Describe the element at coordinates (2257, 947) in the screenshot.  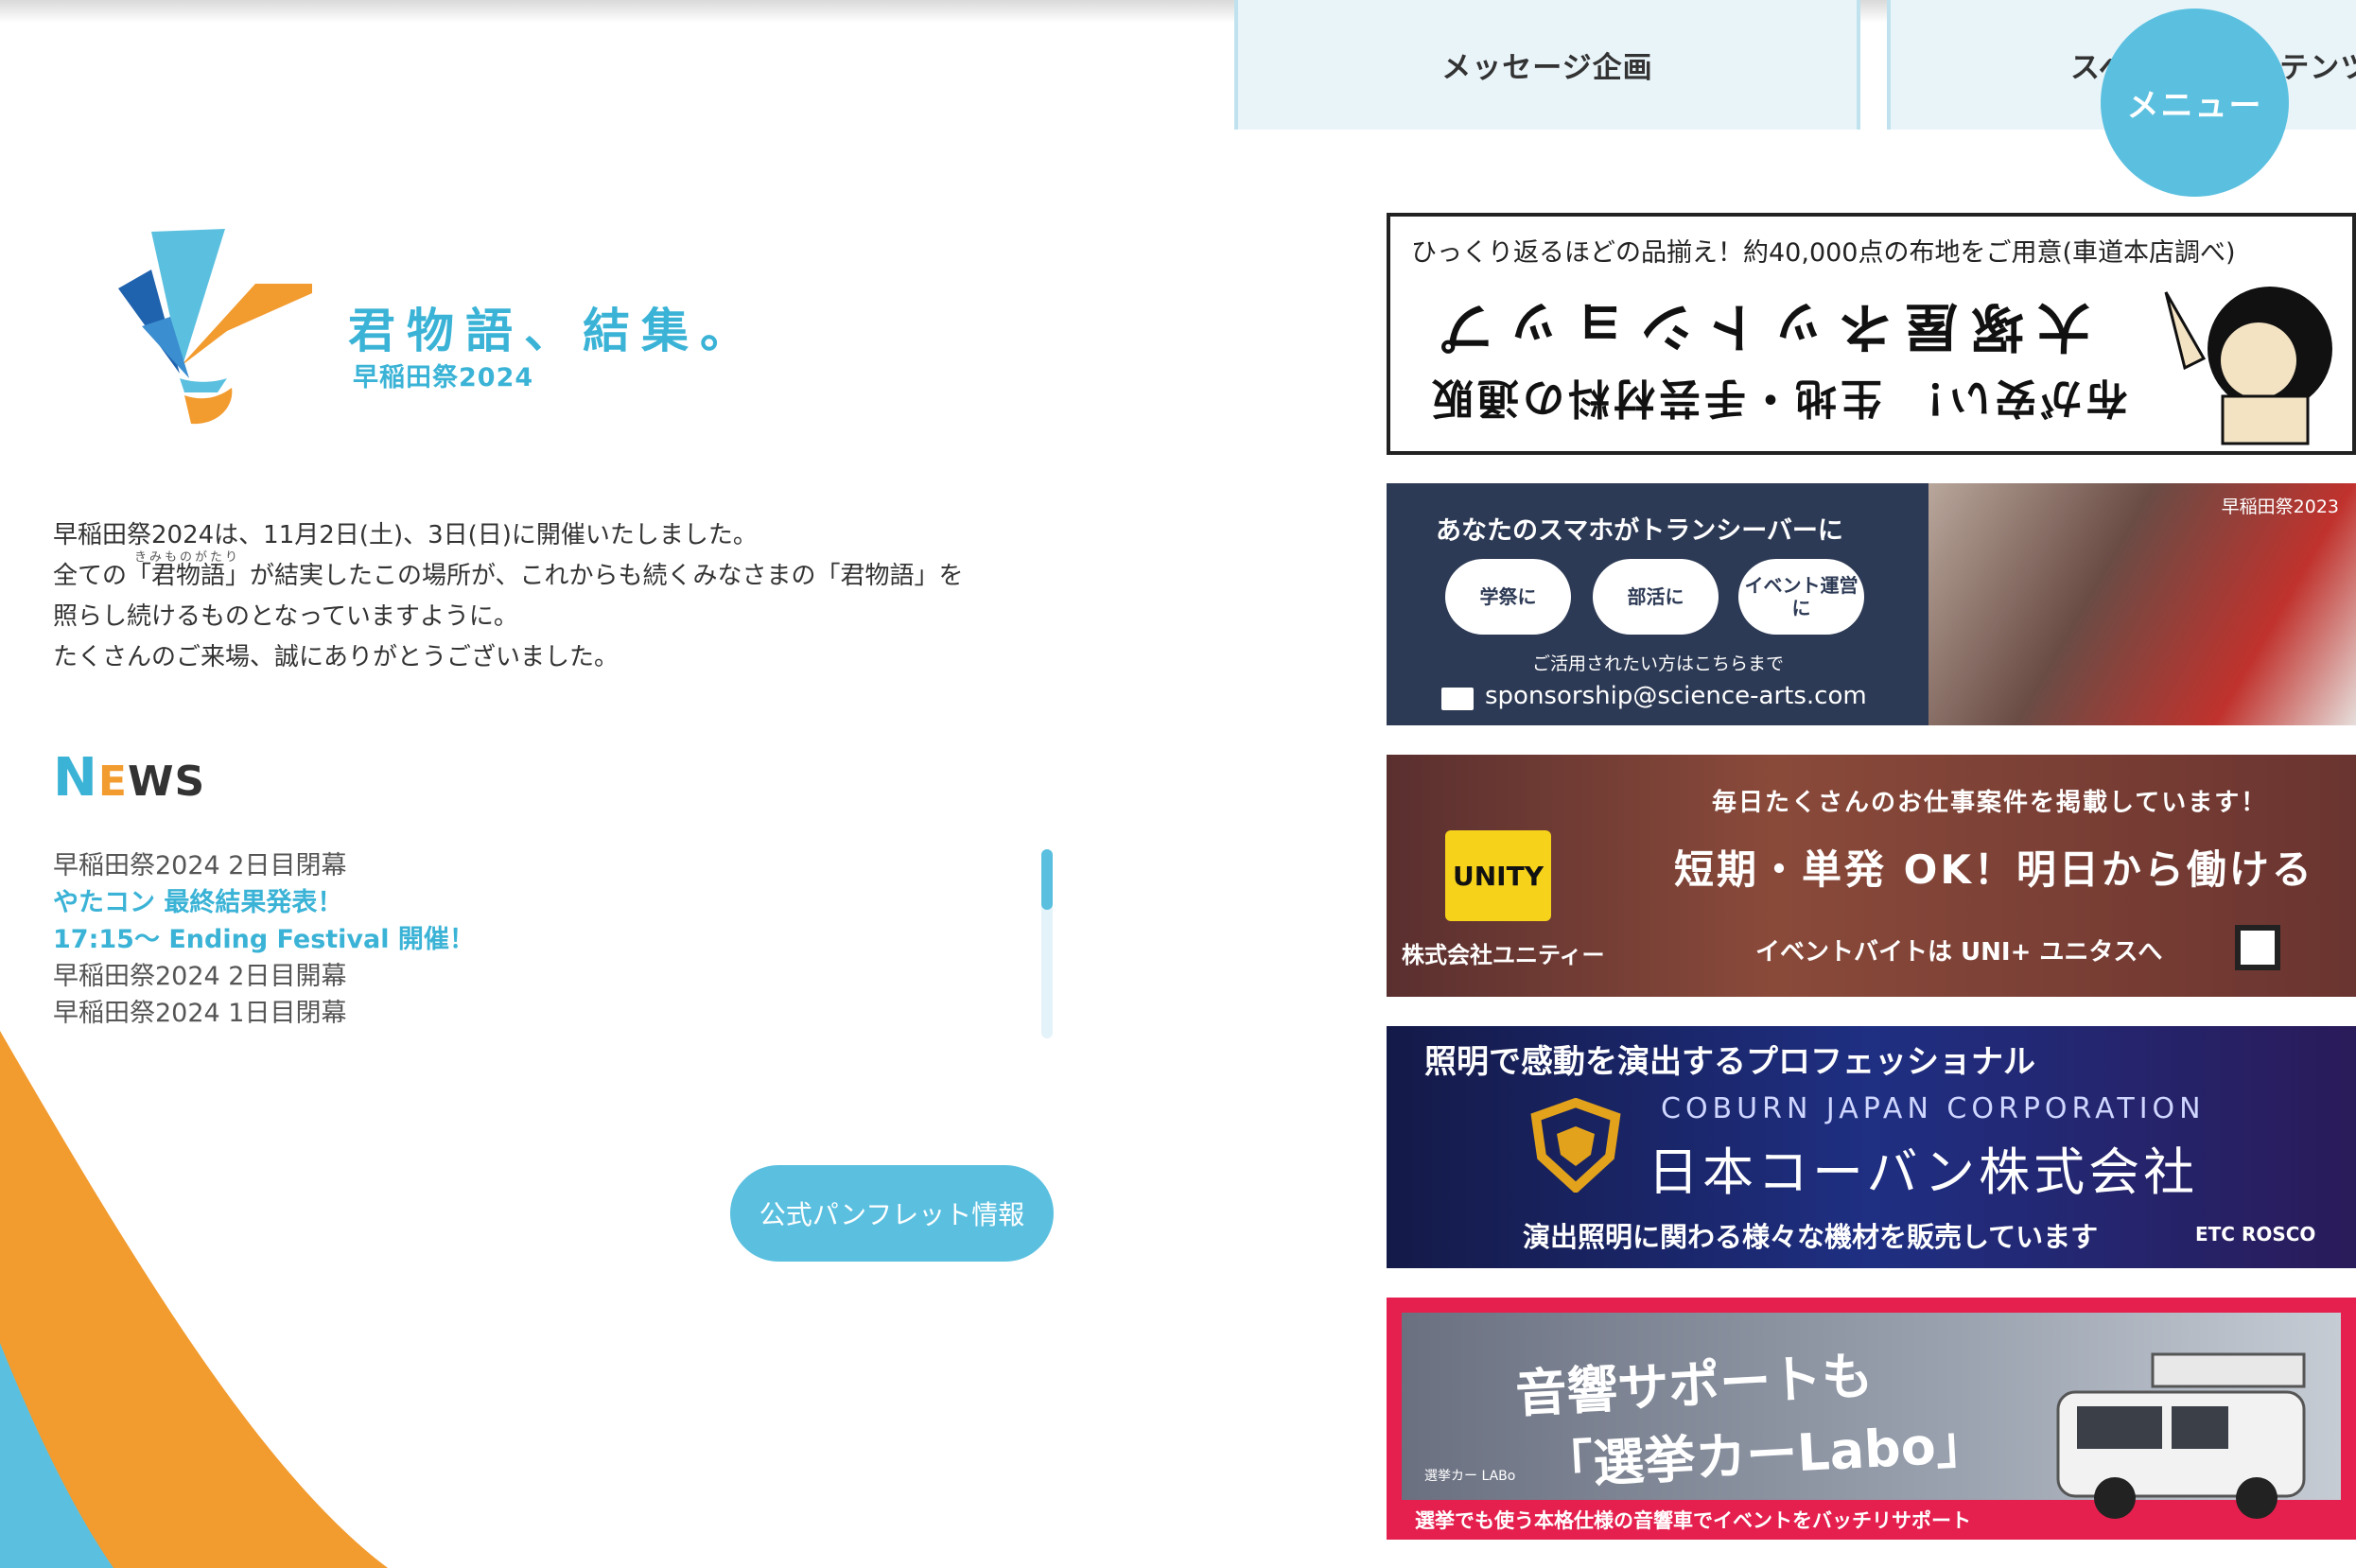
I see `qr-code-icon` at that location.